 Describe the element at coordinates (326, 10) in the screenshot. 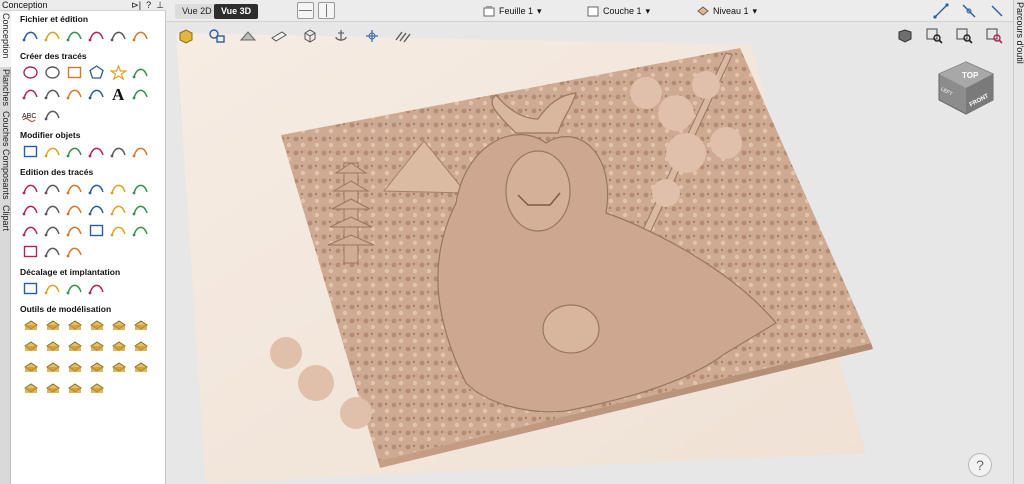

I see `split-vertical-icon` at that location.